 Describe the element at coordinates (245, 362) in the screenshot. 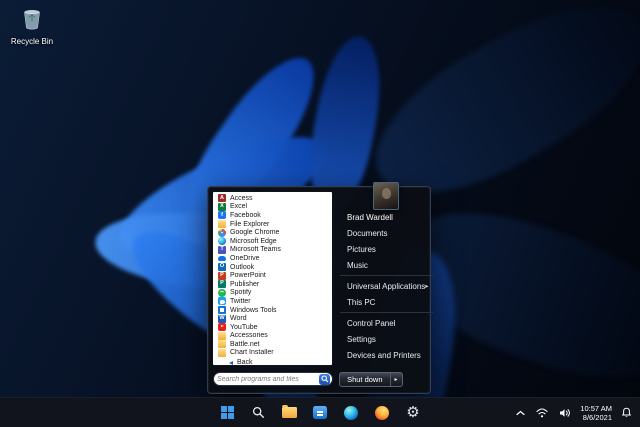

I see `back-label: Back` at that location.